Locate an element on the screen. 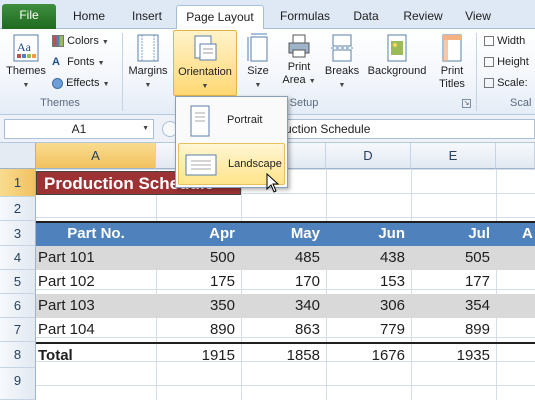 The height and width of the screenshot is (400, 535). name-box: A1 ▼ is located at coordinates (79, 129).